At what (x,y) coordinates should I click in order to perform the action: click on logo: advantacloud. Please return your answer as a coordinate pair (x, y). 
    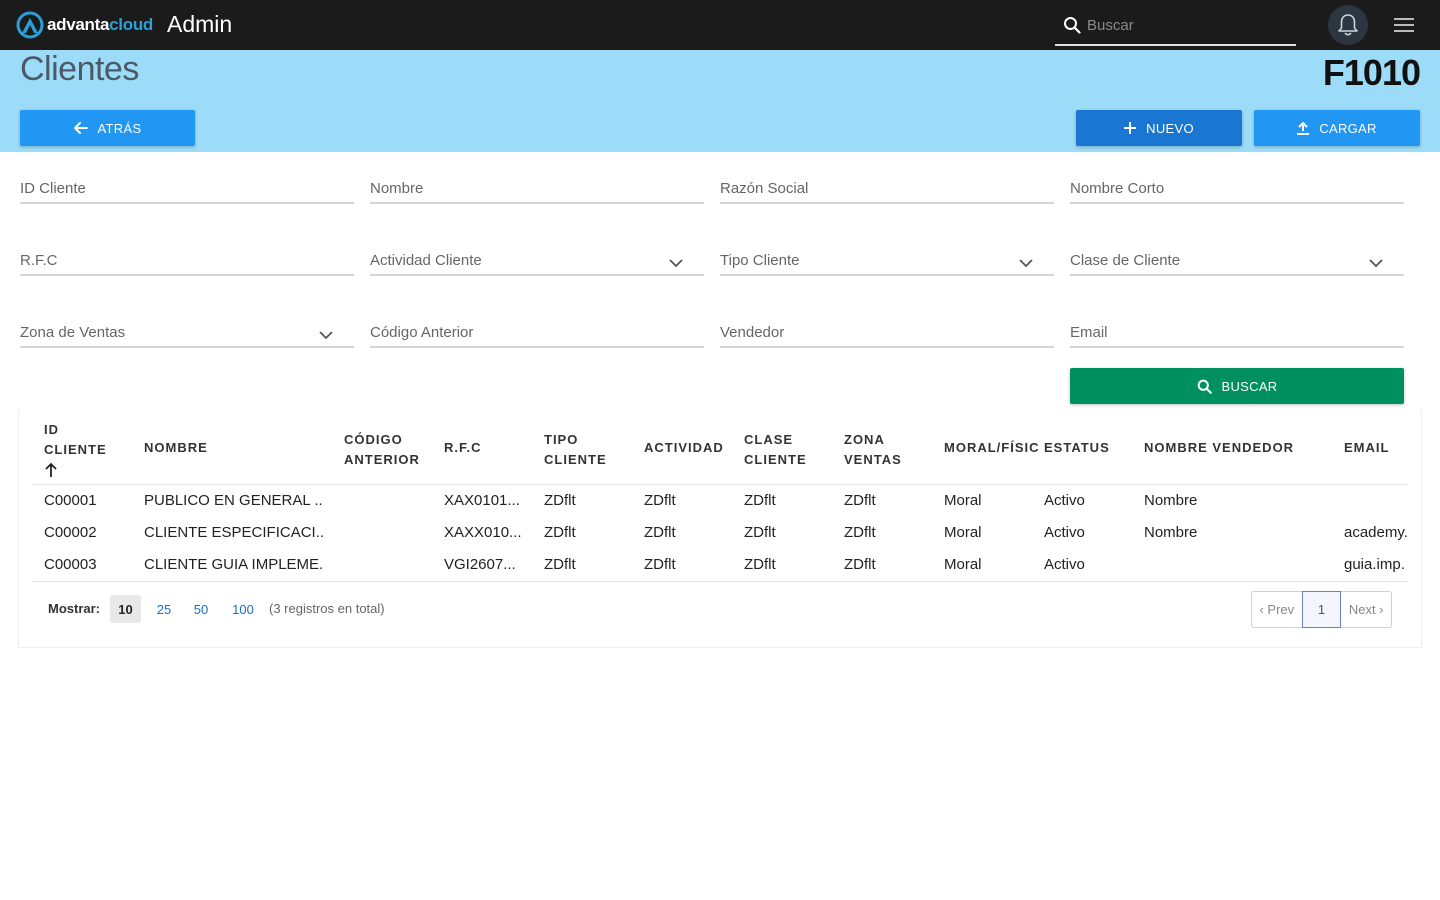
    Looking at the image, I should click on (84, 25).